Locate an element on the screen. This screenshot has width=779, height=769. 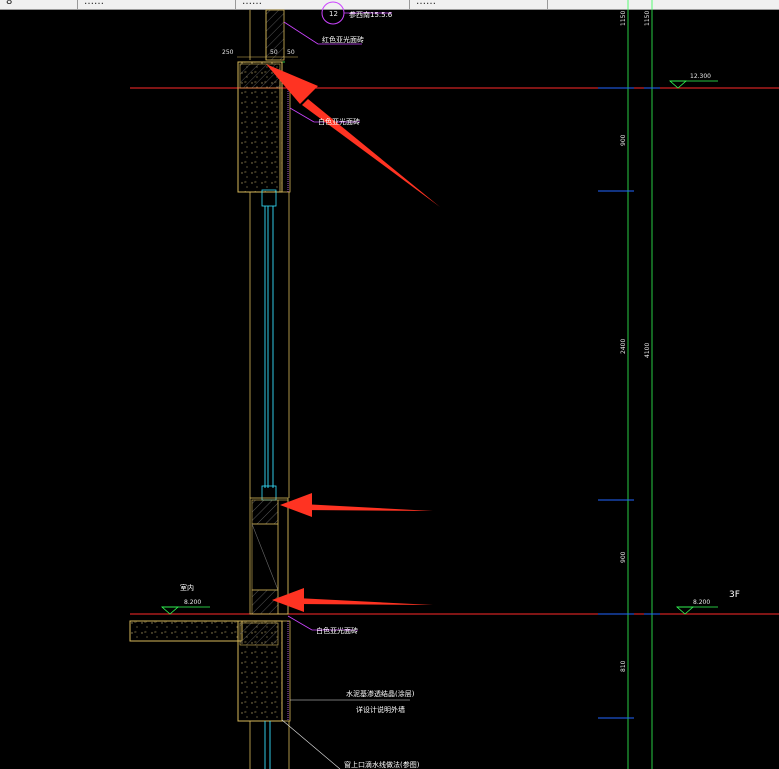
level-marker-upper is located at coordinates (693, 84).